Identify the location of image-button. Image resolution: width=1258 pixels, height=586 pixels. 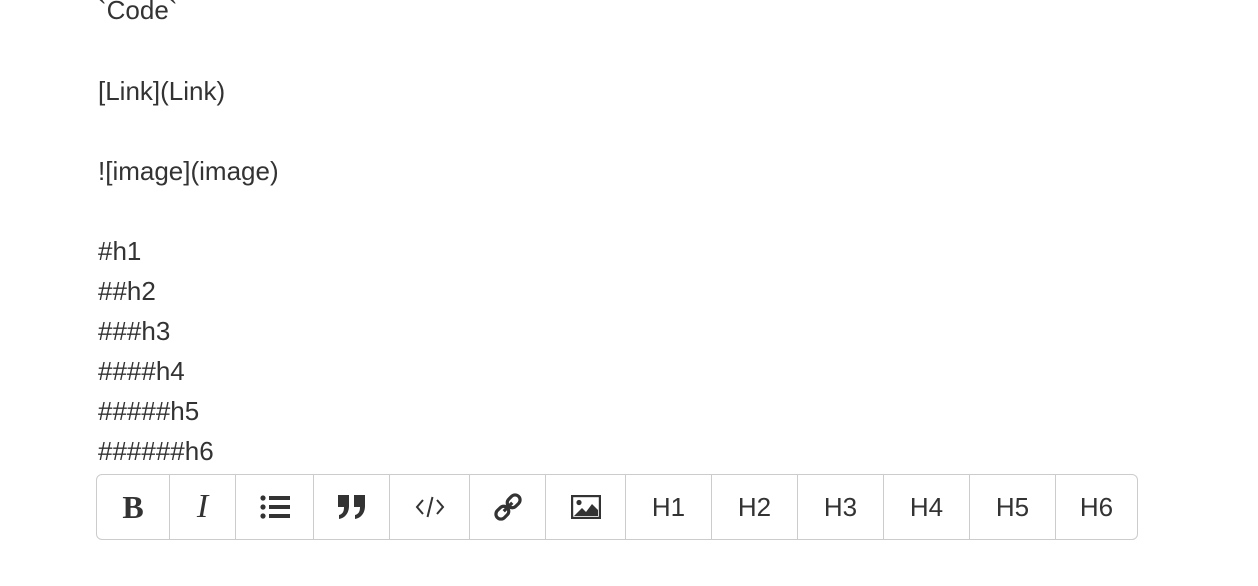
(586, 507).